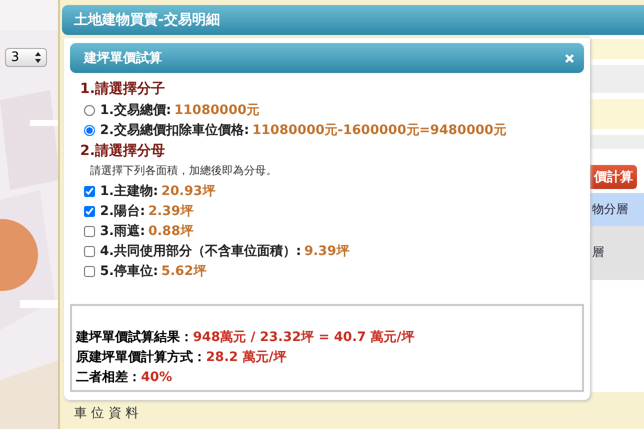 The image size is (644, 429). Describe the element at coordinates (123, 231) in the screenshot. I see `option-label: 3.雨遮:` at that location.